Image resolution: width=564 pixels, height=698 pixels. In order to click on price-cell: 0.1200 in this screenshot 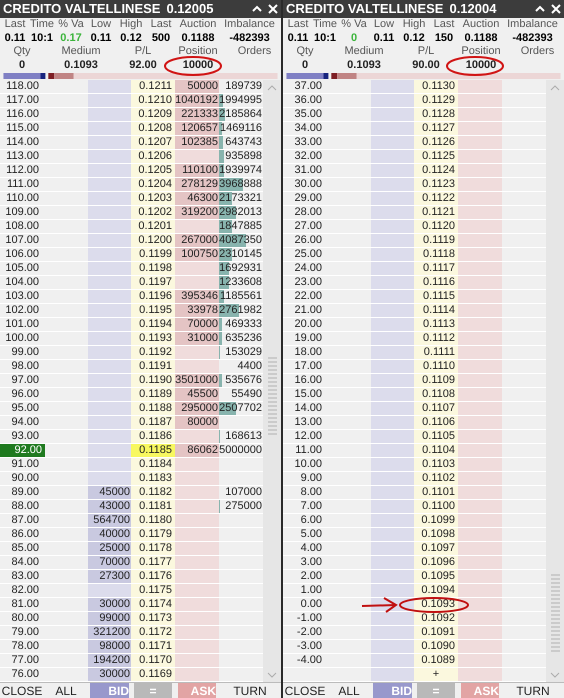, I will do `click(153, 241)`.